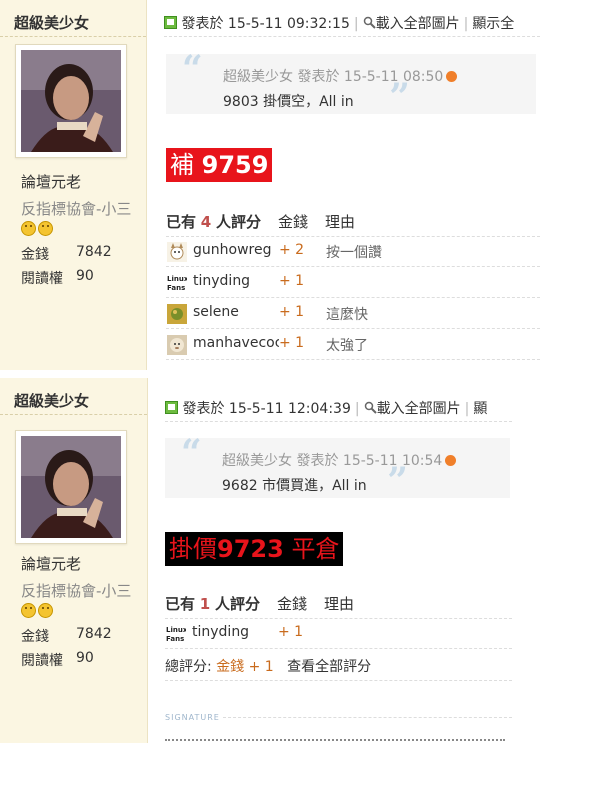 The height and width of the screenshot is (786, 589). Describe the element at coordinates (177, 252) in the screenshot. I see `cat-avatar-icon` at that location.